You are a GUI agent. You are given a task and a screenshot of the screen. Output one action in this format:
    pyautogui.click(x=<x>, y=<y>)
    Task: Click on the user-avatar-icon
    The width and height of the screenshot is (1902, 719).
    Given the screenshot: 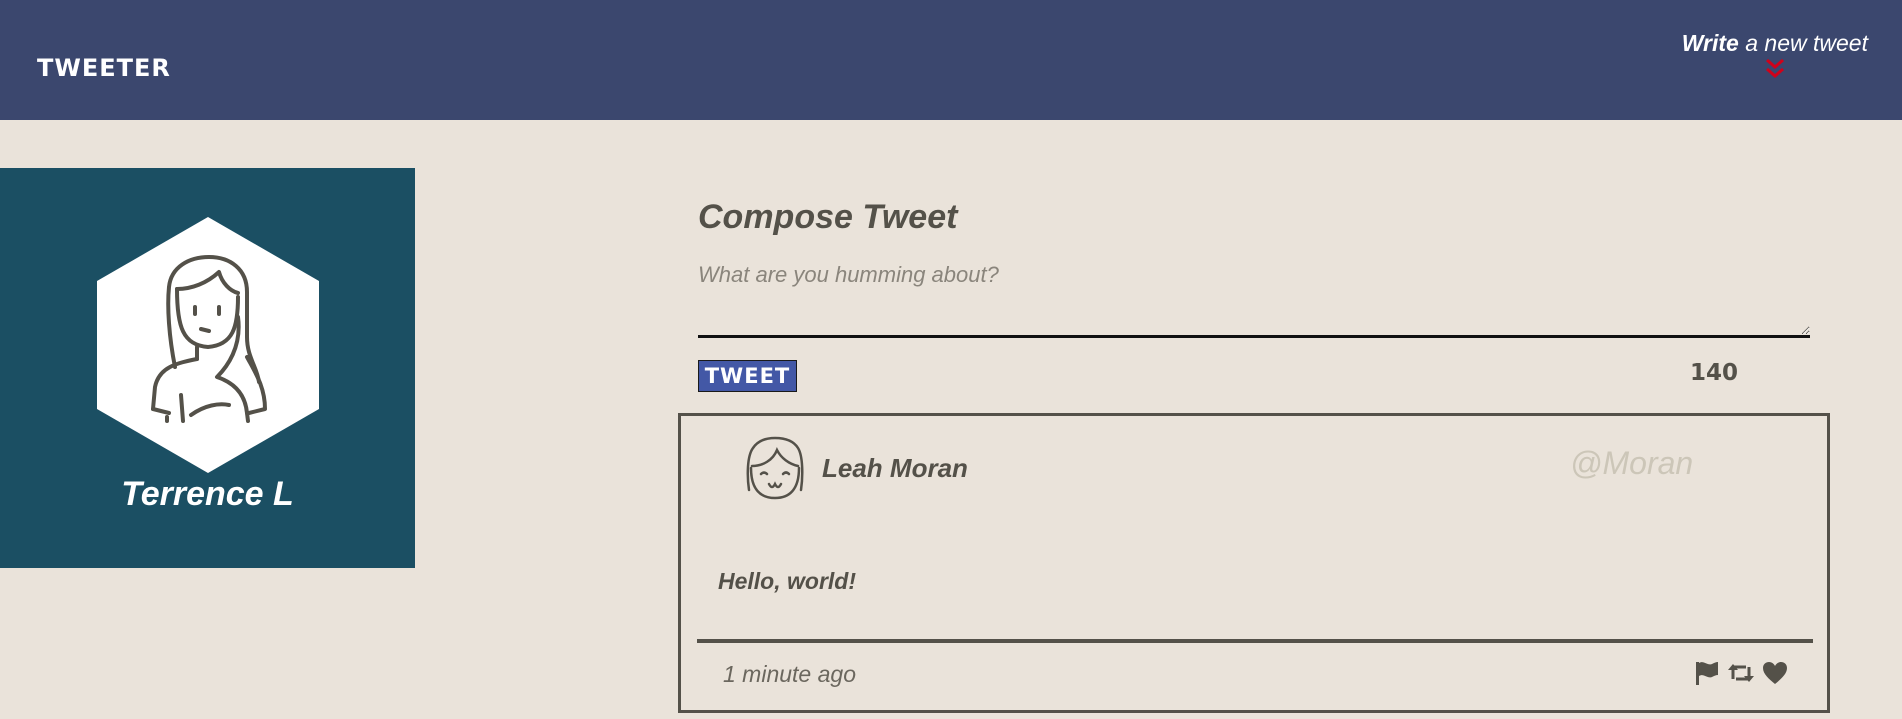 What is the action you would take?
    pyautogui.click(x=208, y=345)
    